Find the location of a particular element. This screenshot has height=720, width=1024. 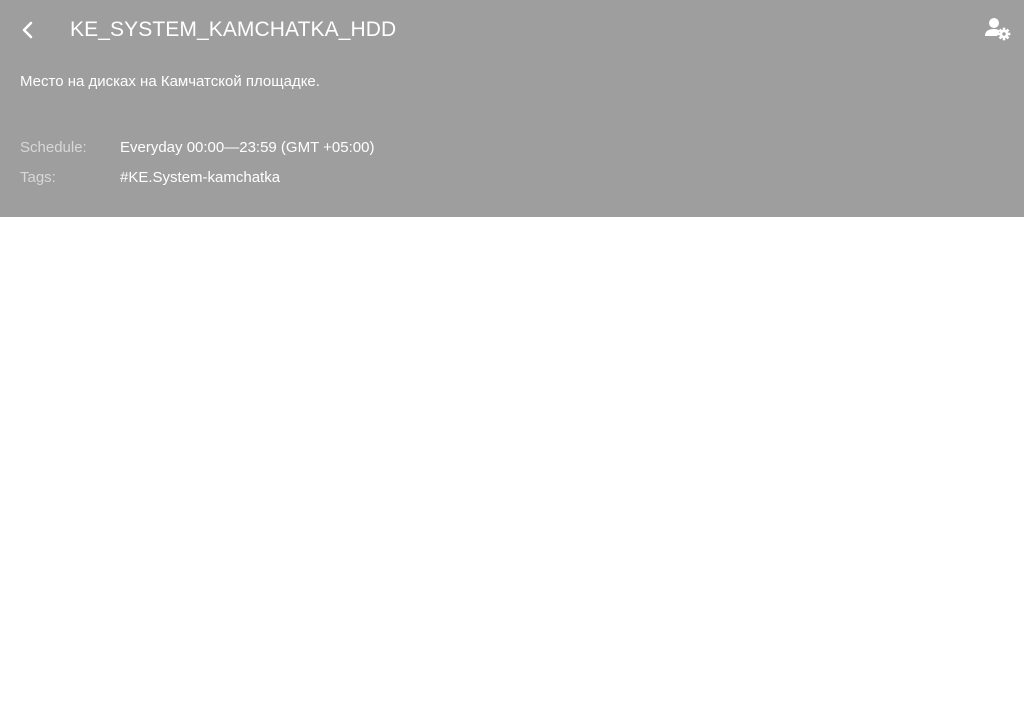

back-button is located at coordinates (28, 30).